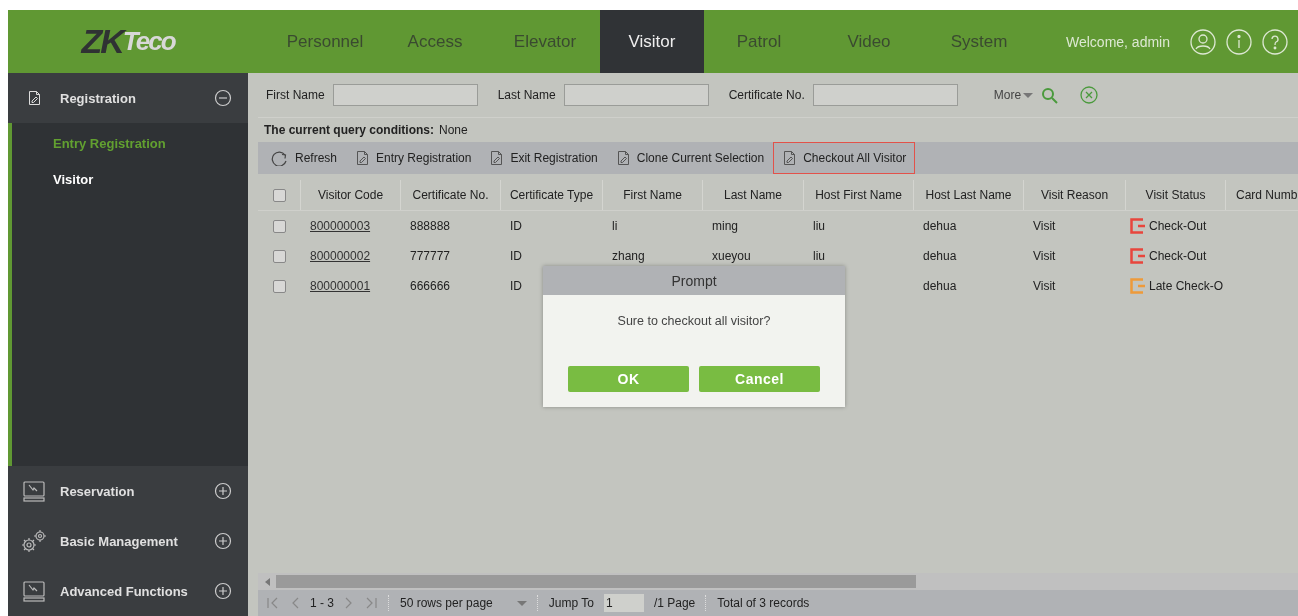  I want to click on menu-group: Basic Management, so click(128, 541).